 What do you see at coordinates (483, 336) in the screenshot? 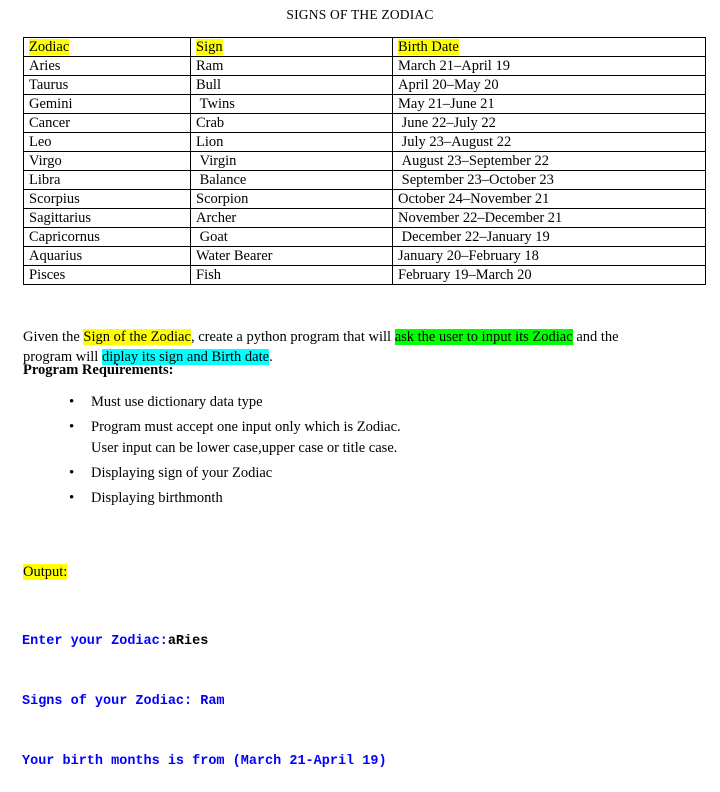
I see `intro-highlight-ask-user-input: ask the user to input its Zodiac` at bounding box center [483, 336].